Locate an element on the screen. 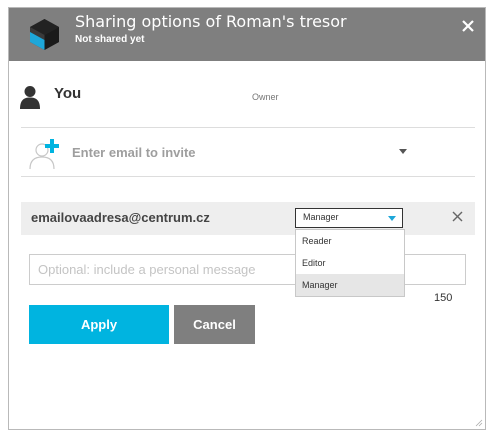  member-row: emailovaadresa@centrum.cz Manager is located at coordinates (248, 218).